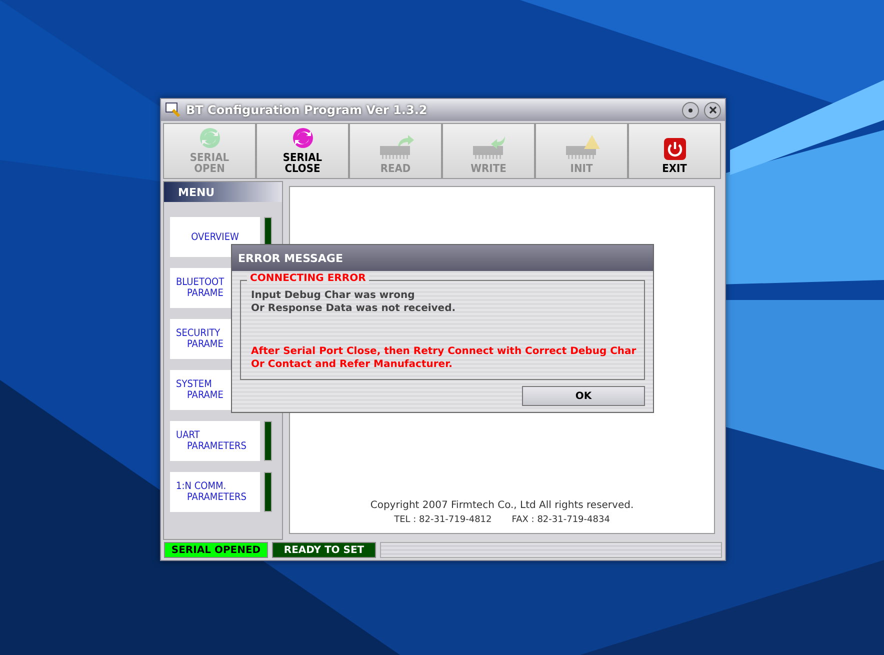 Image resolution: width=884 pixels, height=655 pixels. I want to click on close-icon, so click(712, 110).